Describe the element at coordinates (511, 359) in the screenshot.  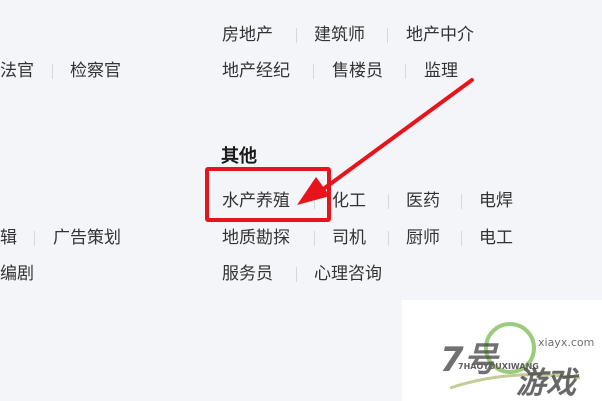
I see `watermark-logo: 7号 xiayx.com 7HAOYOUXIWANG 游戏` at that location.